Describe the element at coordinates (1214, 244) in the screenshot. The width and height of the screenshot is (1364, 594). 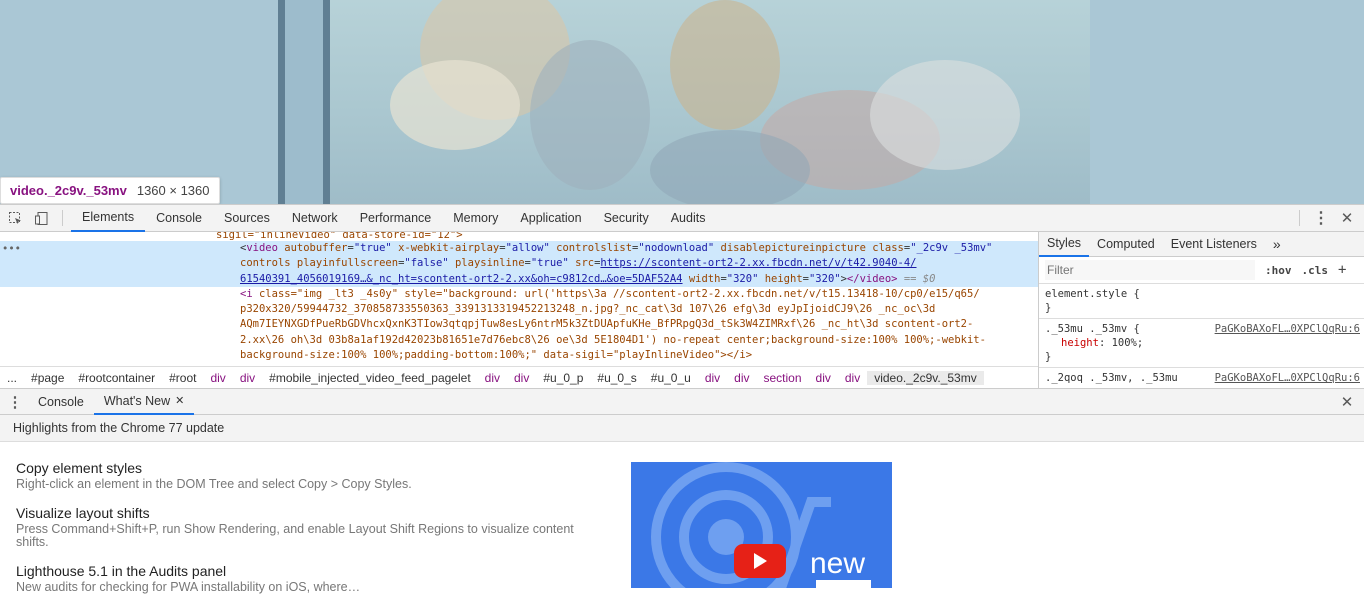
I see `tab-event-listeners: Event Listeners` at that location.